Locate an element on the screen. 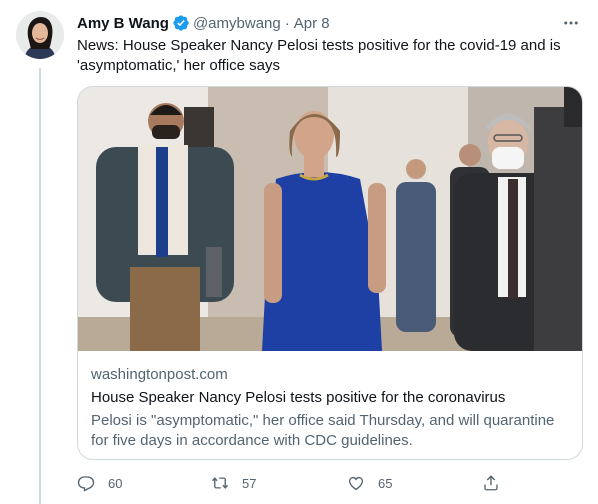 The height and width of the screenshot is (504, 598). share-button is located at coordinates (491, 483).